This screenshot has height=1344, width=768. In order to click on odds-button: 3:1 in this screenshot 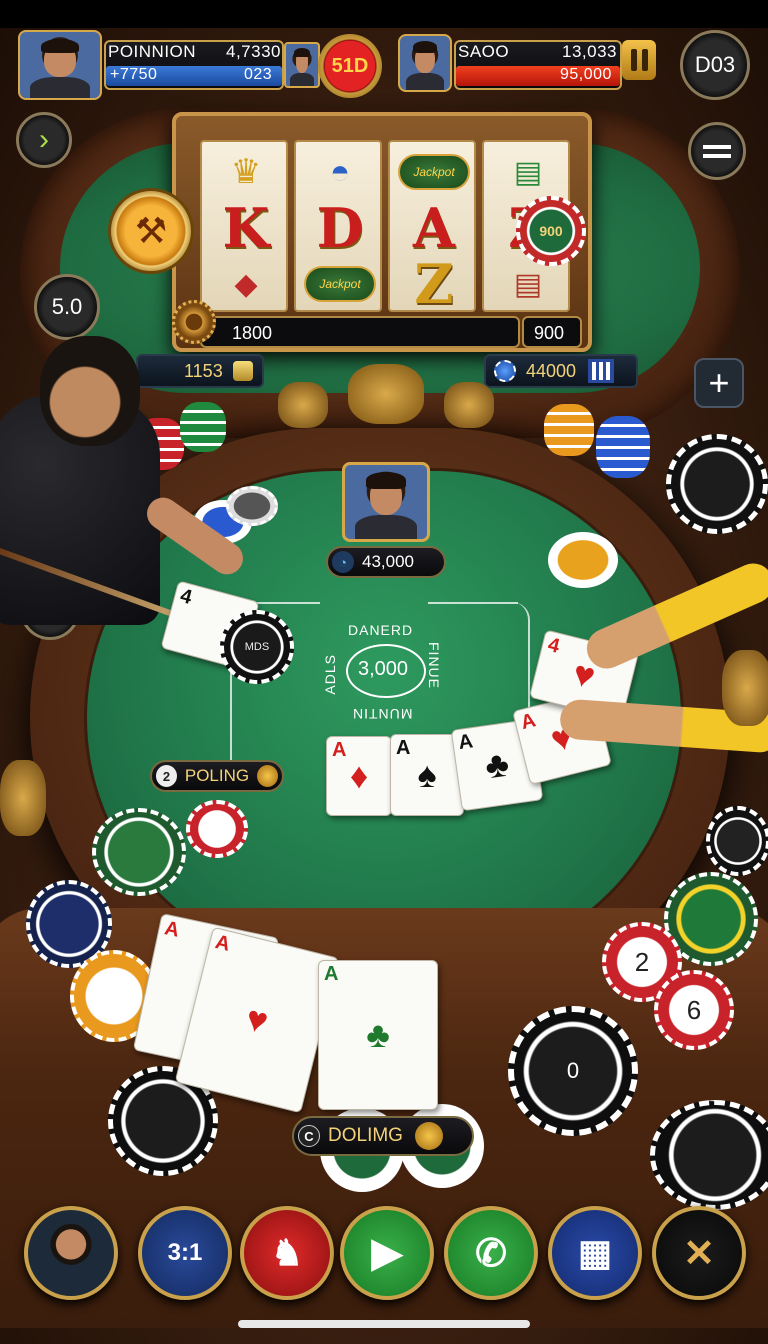, I will do `click(185, 1253)`.